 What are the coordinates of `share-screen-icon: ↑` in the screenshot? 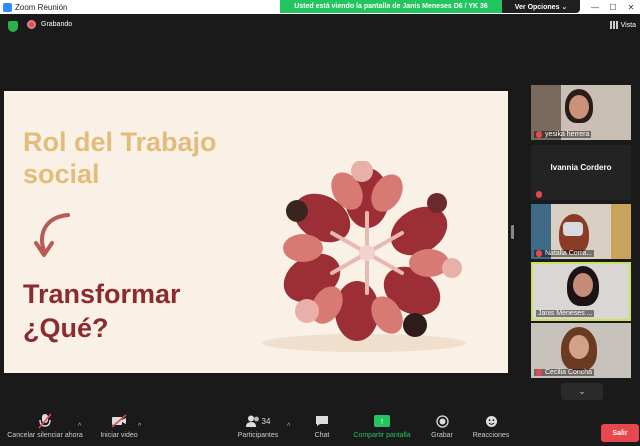 It's located at (382, 421).